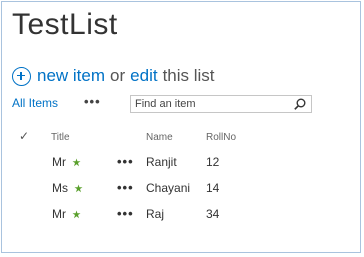  What do you see at coordinates (213, 214) in the screenshot?
I see `rollno-cell: 34` at bounding box center [213, 214].